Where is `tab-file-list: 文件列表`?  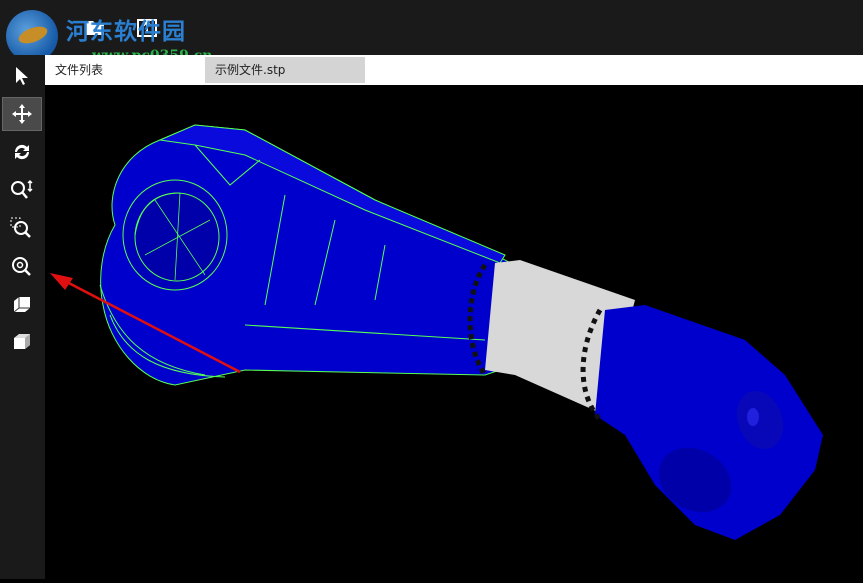
tab-file-list: 文件列表 is located at coordinates (125, 70).